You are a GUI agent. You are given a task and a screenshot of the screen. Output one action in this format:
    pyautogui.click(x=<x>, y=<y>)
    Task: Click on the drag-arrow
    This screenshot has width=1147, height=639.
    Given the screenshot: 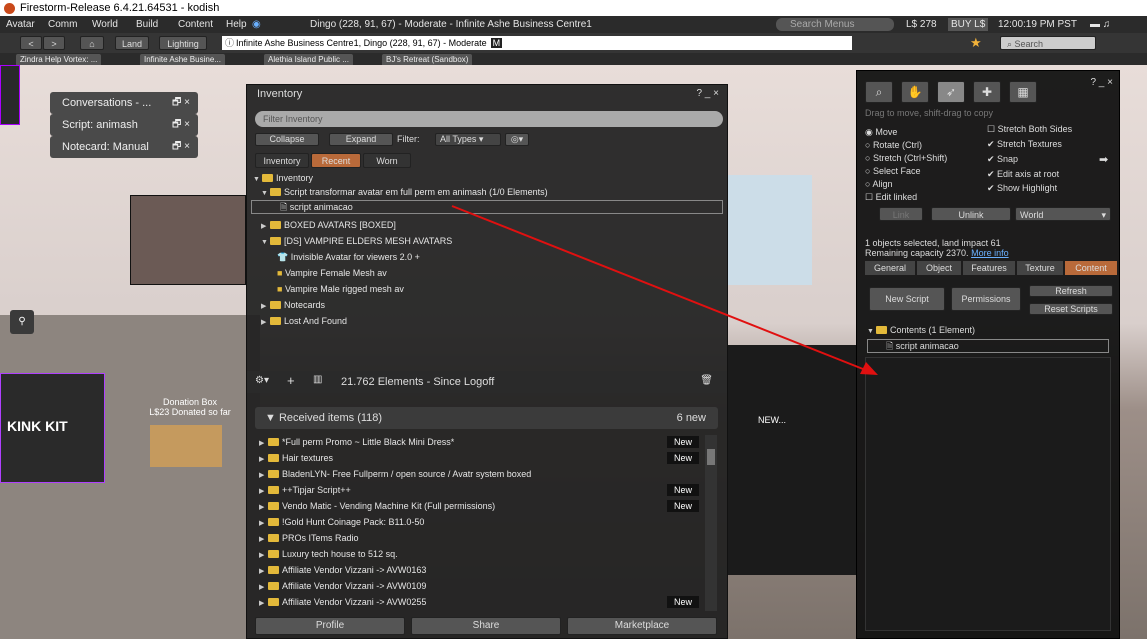 What is the action you would take?
    pyautogui.click(x=664, y=290)
    